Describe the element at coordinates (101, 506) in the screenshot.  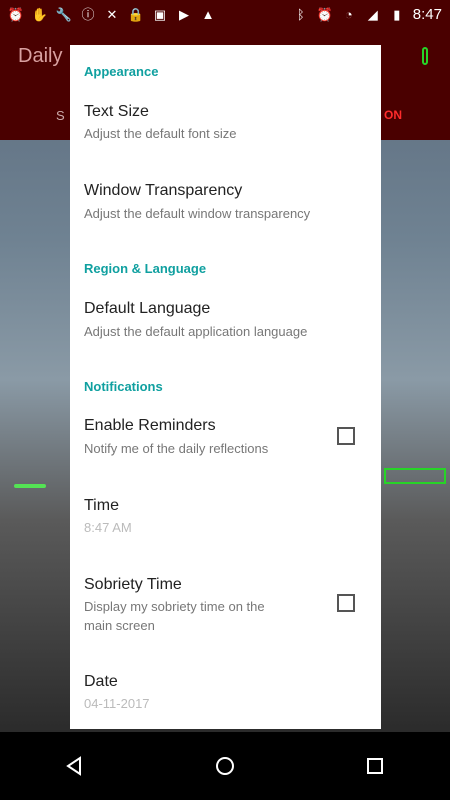
I see `time-title: Time` at that location.